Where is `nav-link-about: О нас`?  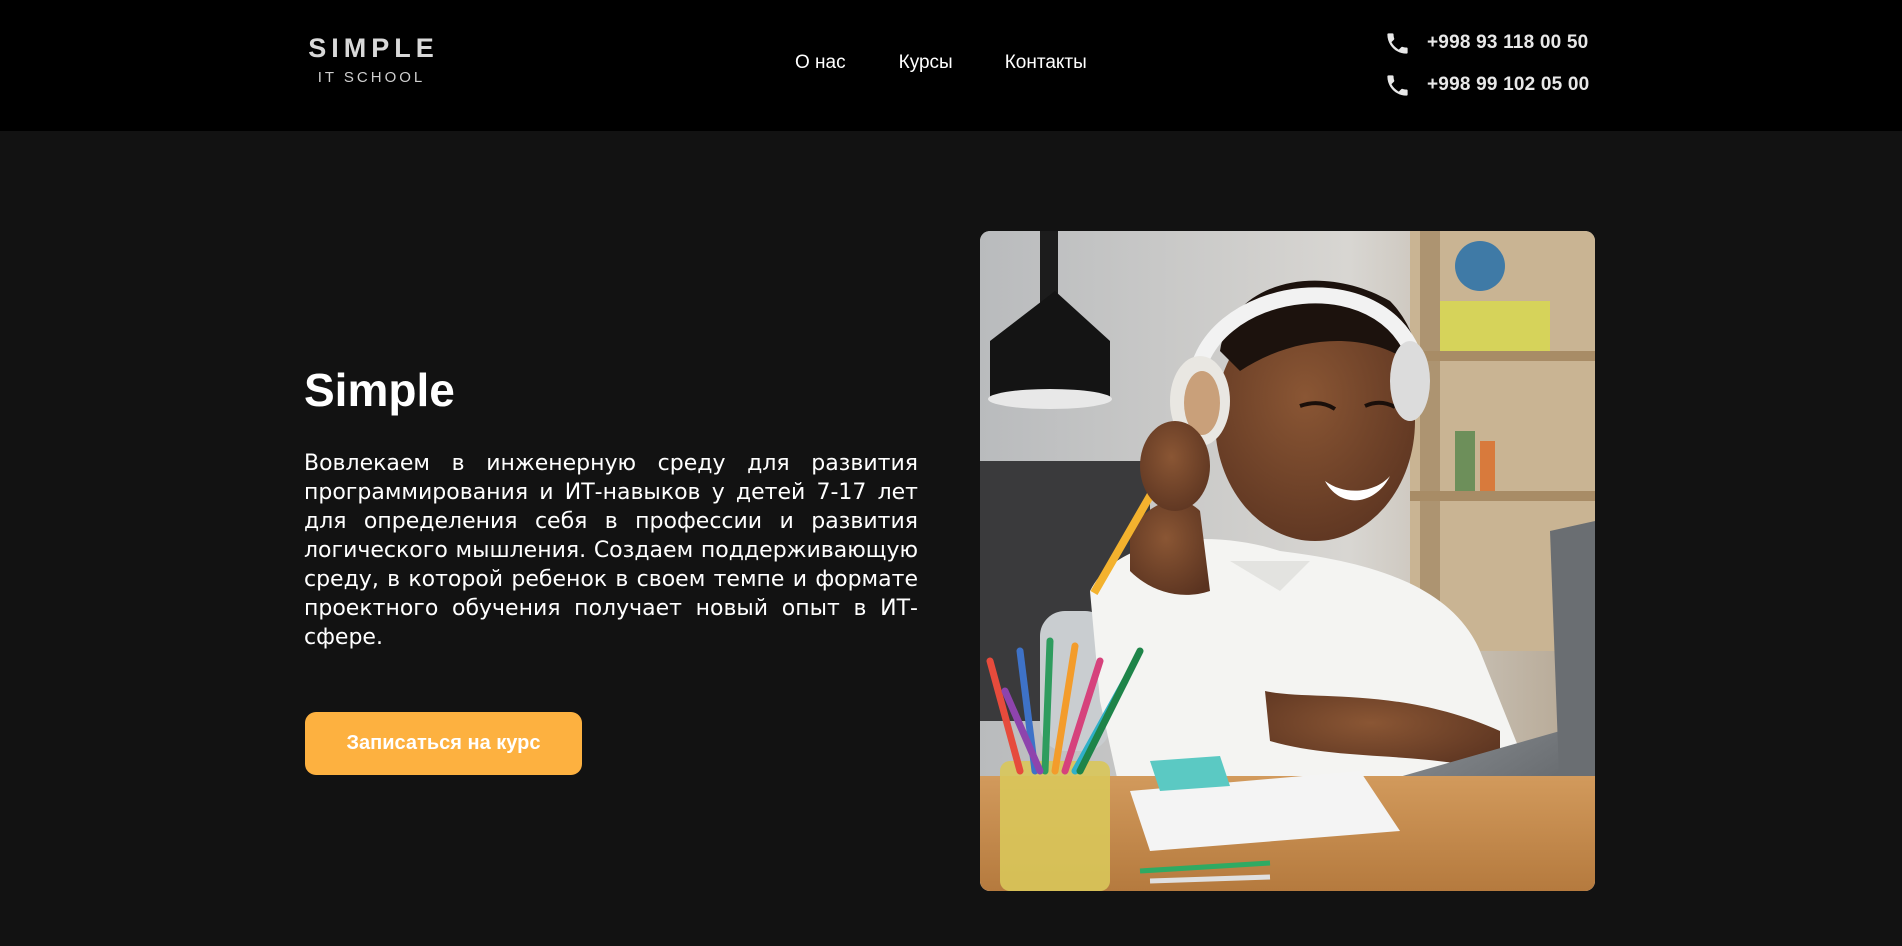 nav-link-about: О нас is located at coordinates (820, 63).